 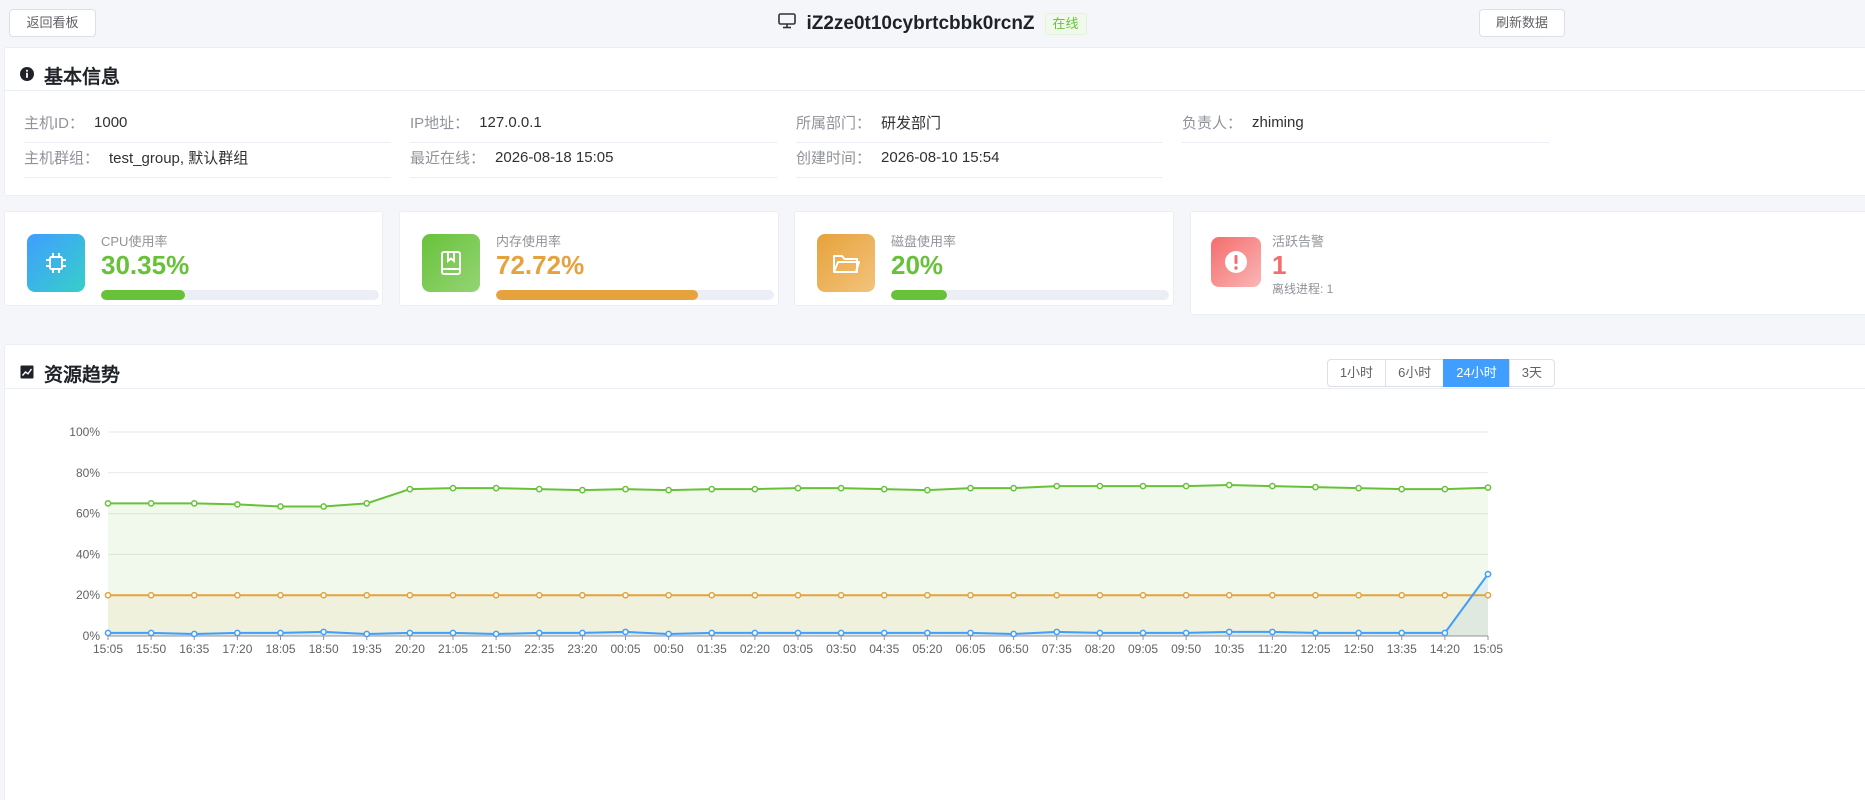 I want to click on alerts-card: 活跃告警 1 离线进程: 1, so click(x=1527, y=263).